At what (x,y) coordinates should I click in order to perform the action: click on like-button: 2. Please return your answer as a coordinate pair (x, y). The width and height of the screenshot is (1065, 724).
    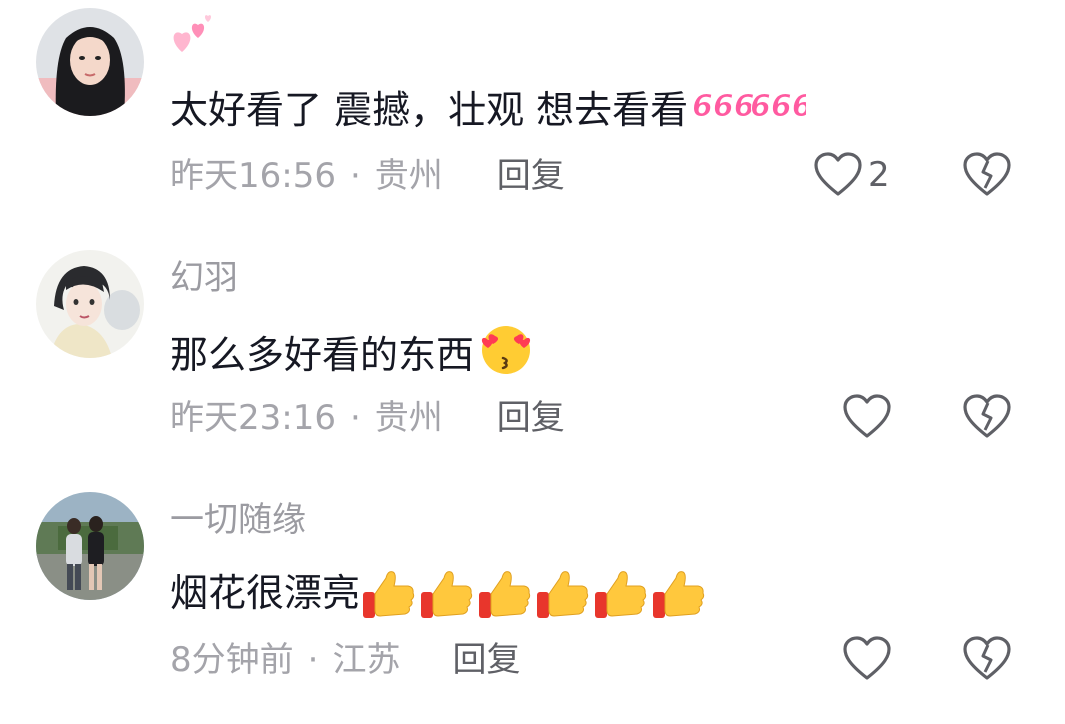
    Looking at the image, I should click on (852, 175).